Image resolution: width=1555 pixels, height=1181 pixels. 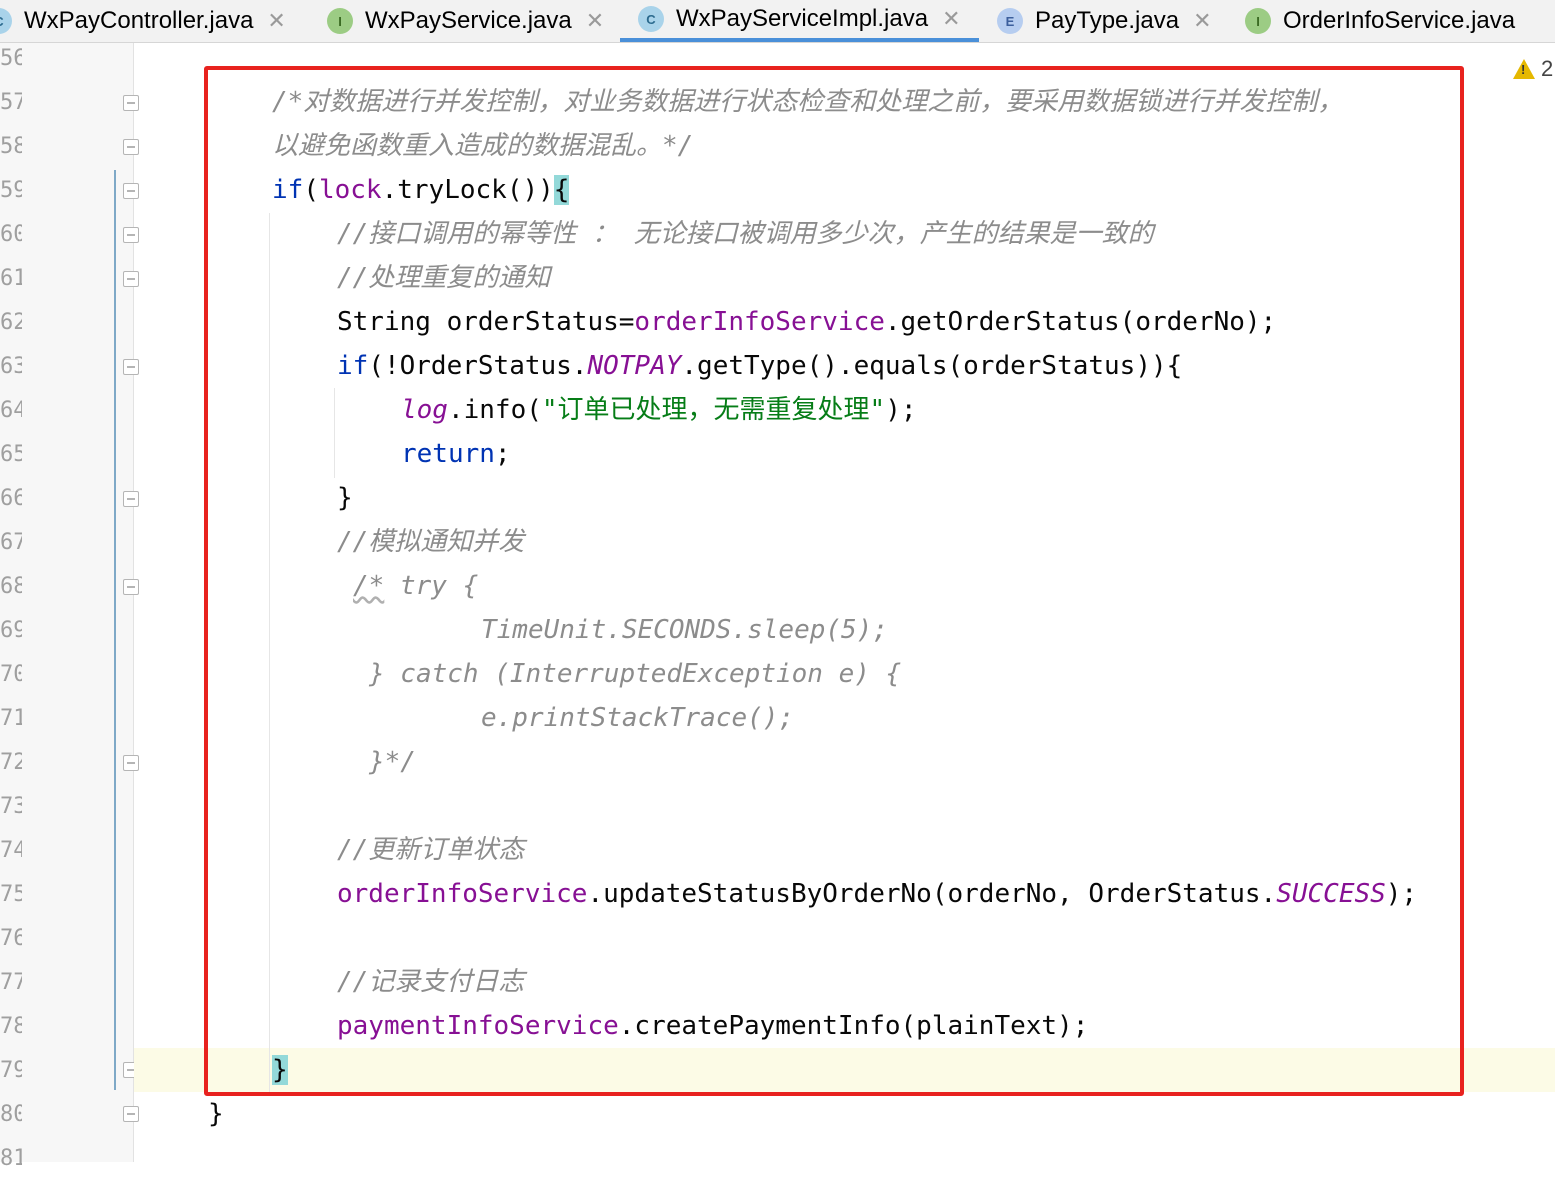 I want to click on line-number: 77, so click(x=11, y=983).